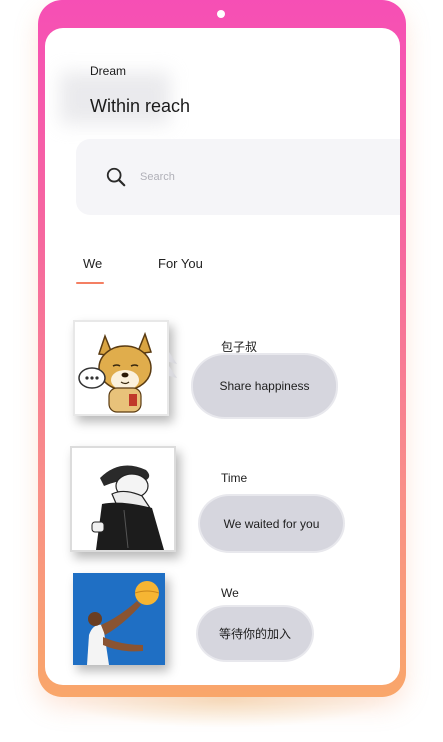  I want to click on active-tab-indicator, so click(90, 283).